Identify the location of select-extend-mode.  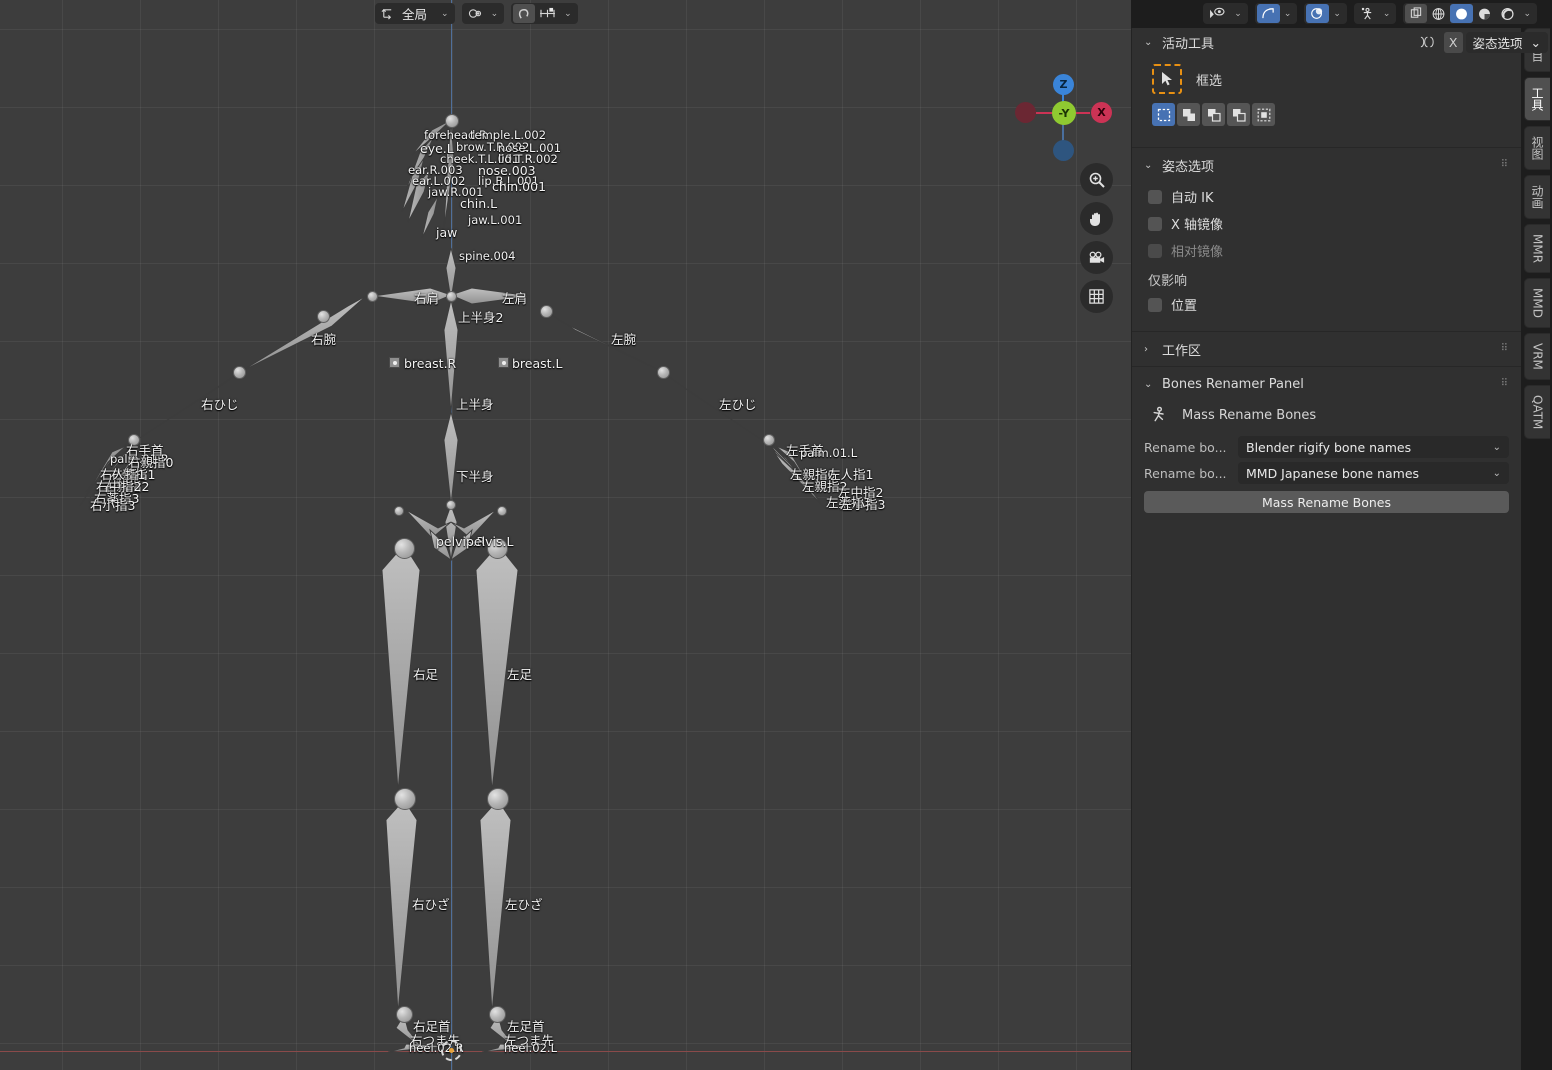
(1188, 114).